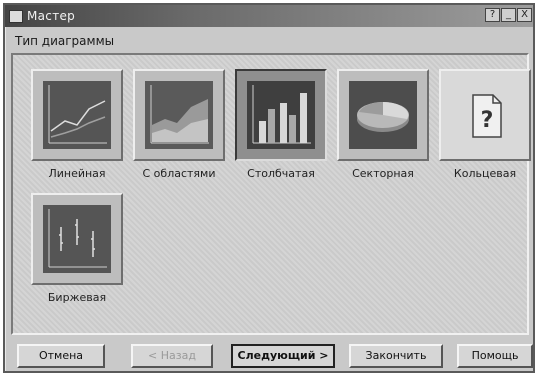 Image resolution: width=540 pixels, height=377 pixels. Describe the element at coordinates (508, 15) in the screenshot. I see `minimize-button: _` at that location.